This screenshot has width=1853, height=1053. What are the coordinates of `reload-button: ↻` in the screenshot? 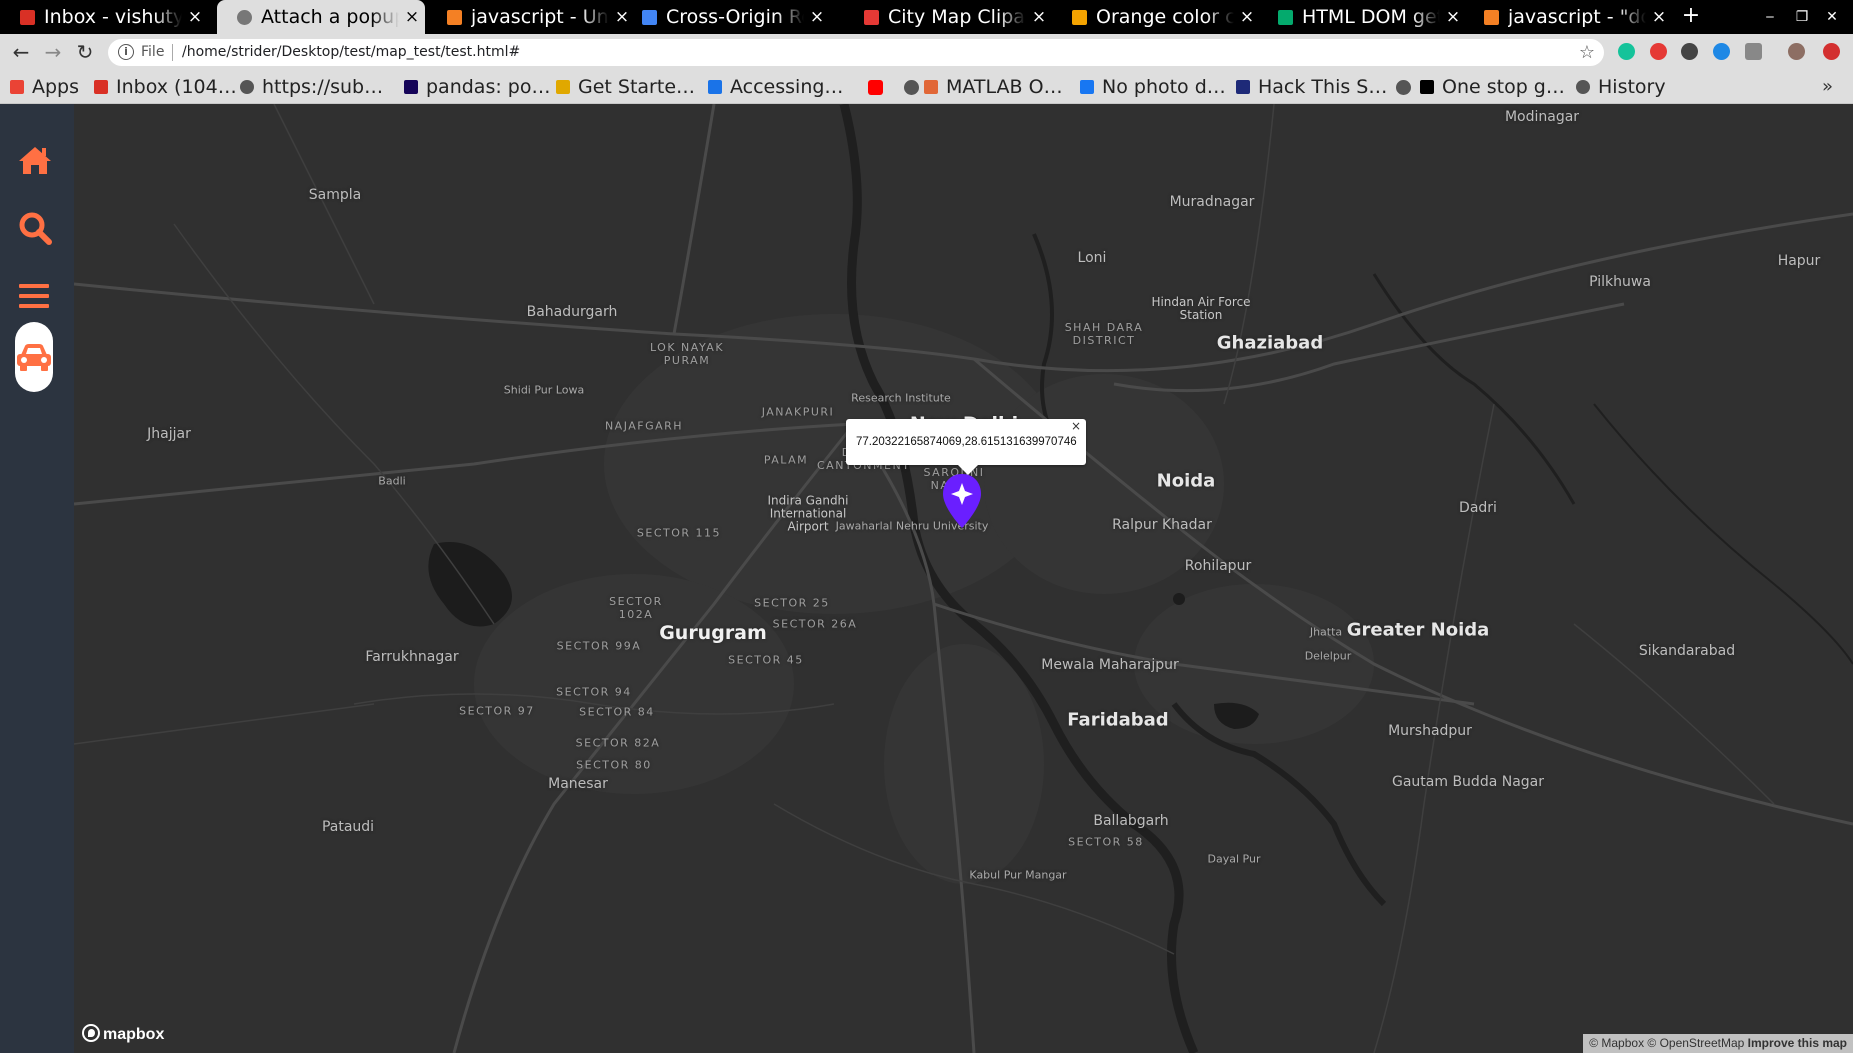 It's located at (85, 52).